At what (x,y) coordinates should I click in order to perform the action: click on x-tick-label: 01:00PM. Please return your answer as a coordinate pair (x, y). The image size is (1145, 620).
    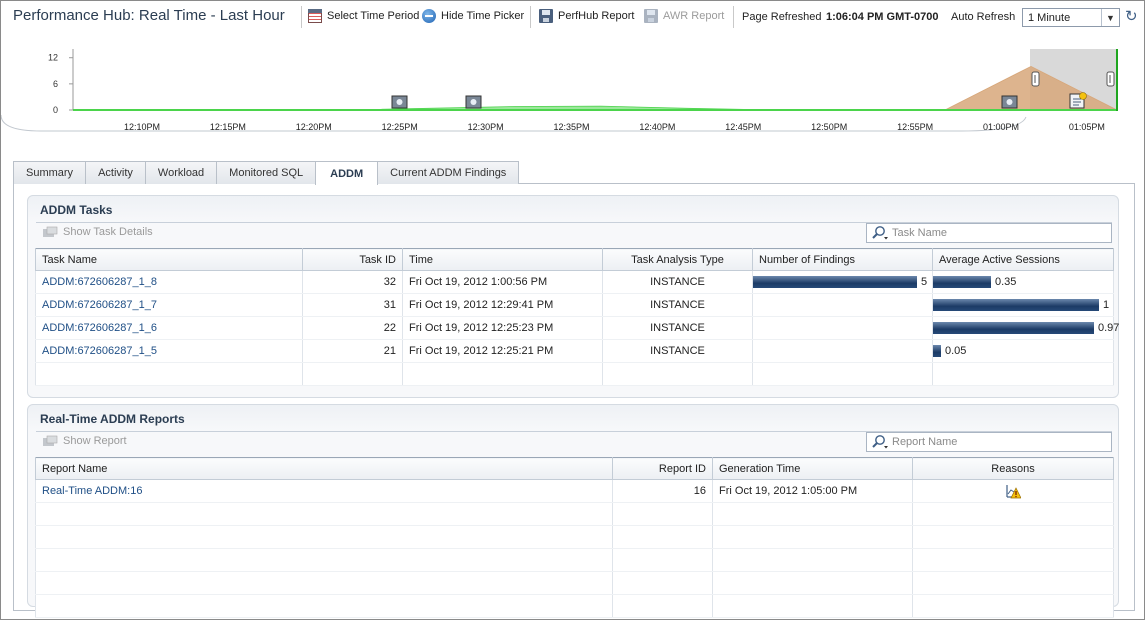
    Looking at the image, I should click on (1001, 127).